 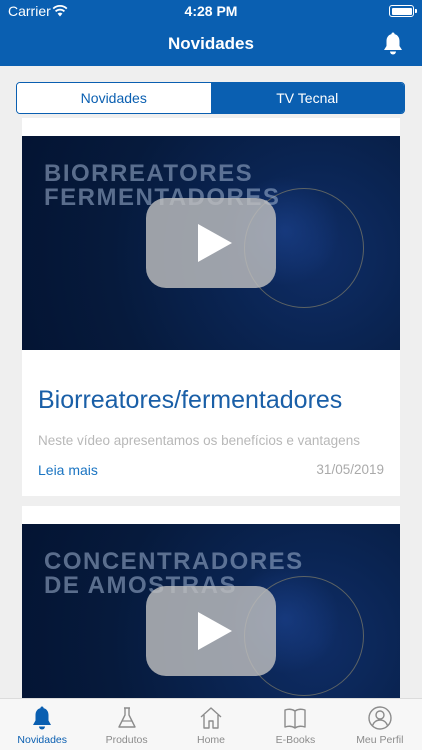 I want to click on segmented-control: Novidades TV Tecnal, so click(x=210, y=98).